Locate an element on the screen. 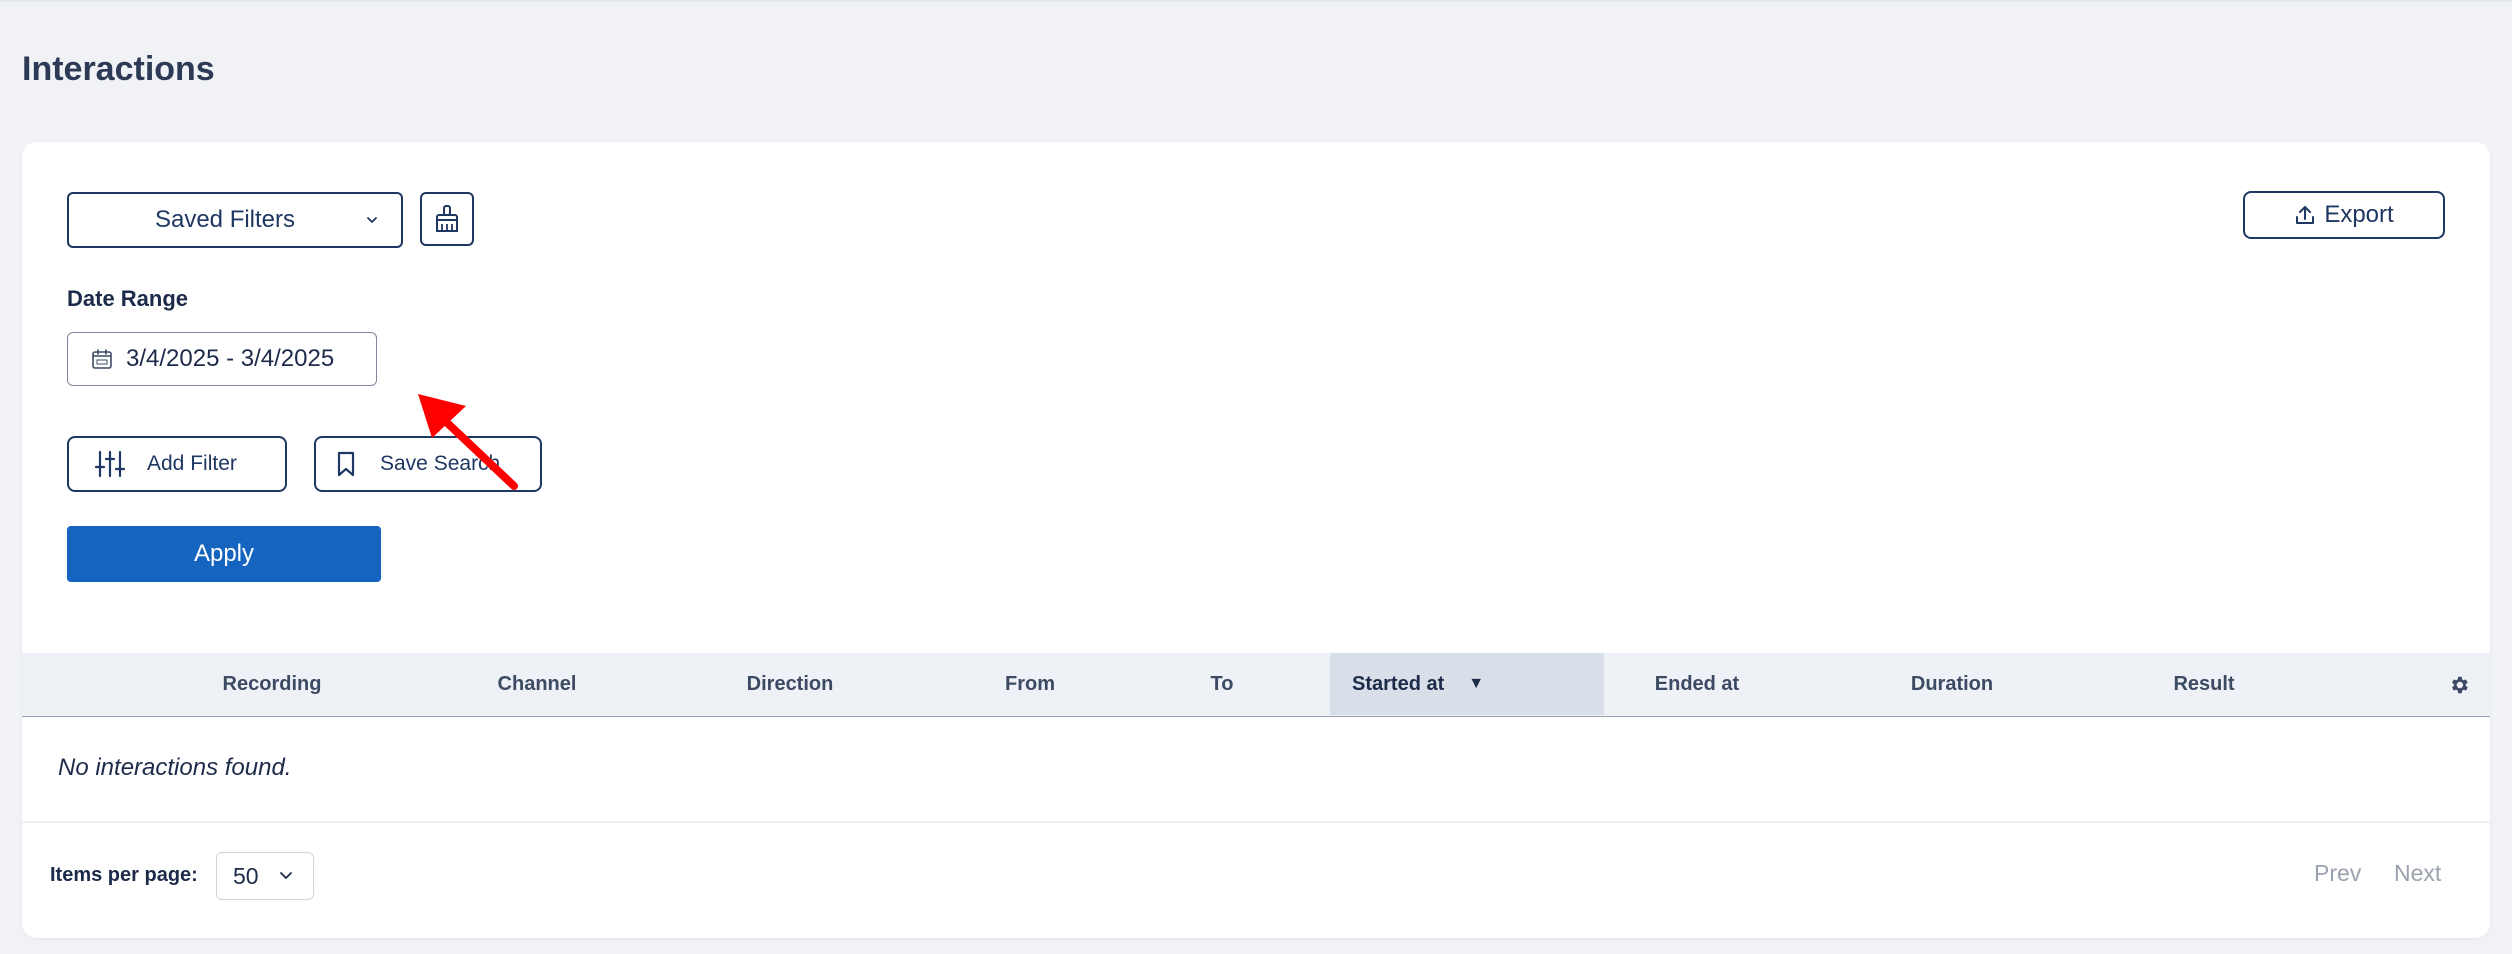 This screenshot has height=954, width=2512. top-border is located at coordinates (1256, 1).